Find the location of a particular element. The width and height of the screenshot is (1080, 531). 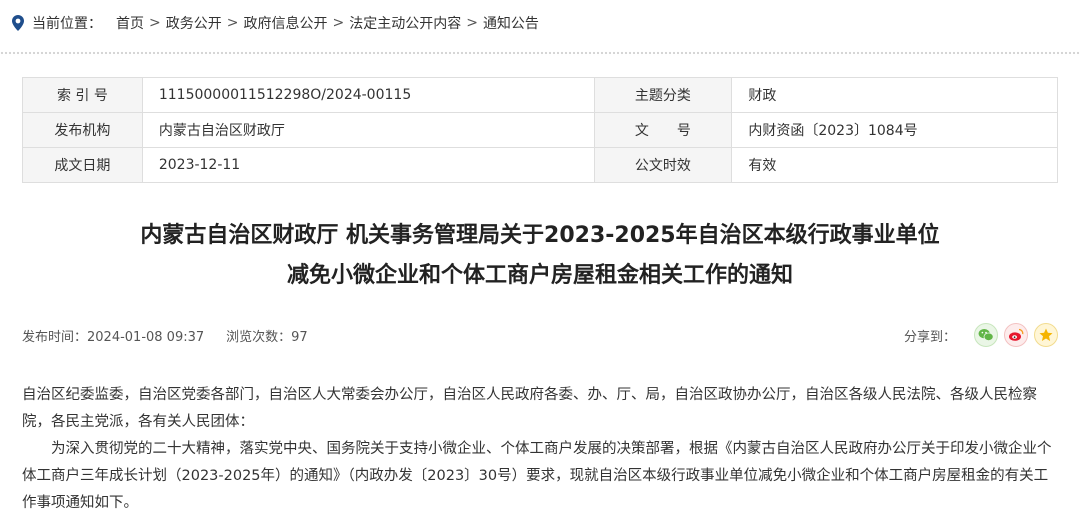

date-label: 成文日期 is located at coordinates (82, 165).